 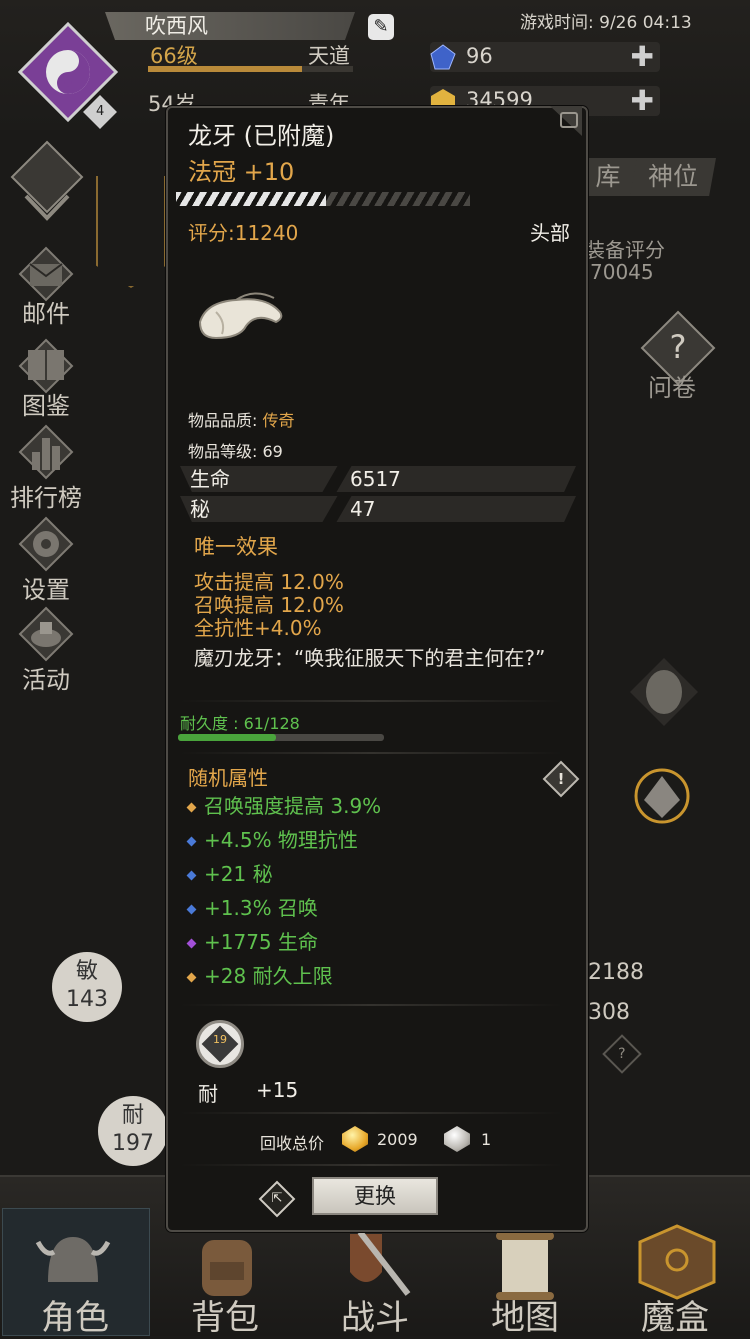 What do you see at coordinates (642, 57) in the screenshot?
I see `add-gems-button: ✚` at bounding box center [642, 57].